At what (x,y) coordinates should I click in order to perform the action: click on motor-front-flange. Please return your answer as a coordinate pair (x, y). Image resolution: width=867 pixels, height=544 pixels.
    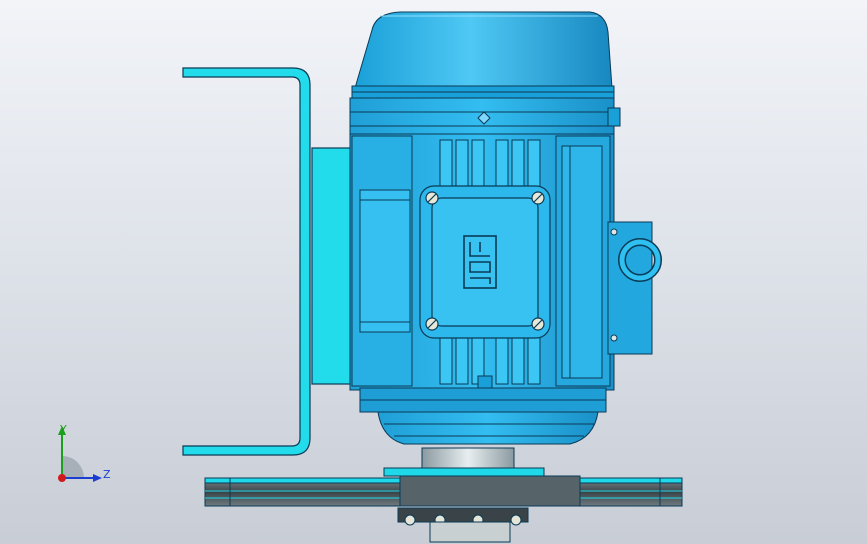
    Looking at the image, I should click on (483, 416).